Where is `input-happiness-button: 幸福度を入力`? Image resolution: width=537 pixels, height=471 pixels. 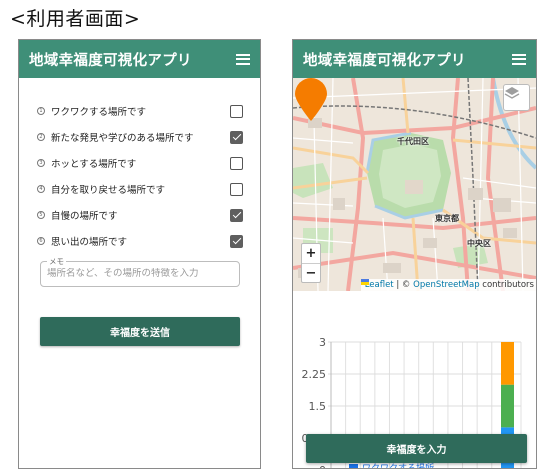 input-happiness-button: 幸福度を入力 is located at coordinates (416, 448).